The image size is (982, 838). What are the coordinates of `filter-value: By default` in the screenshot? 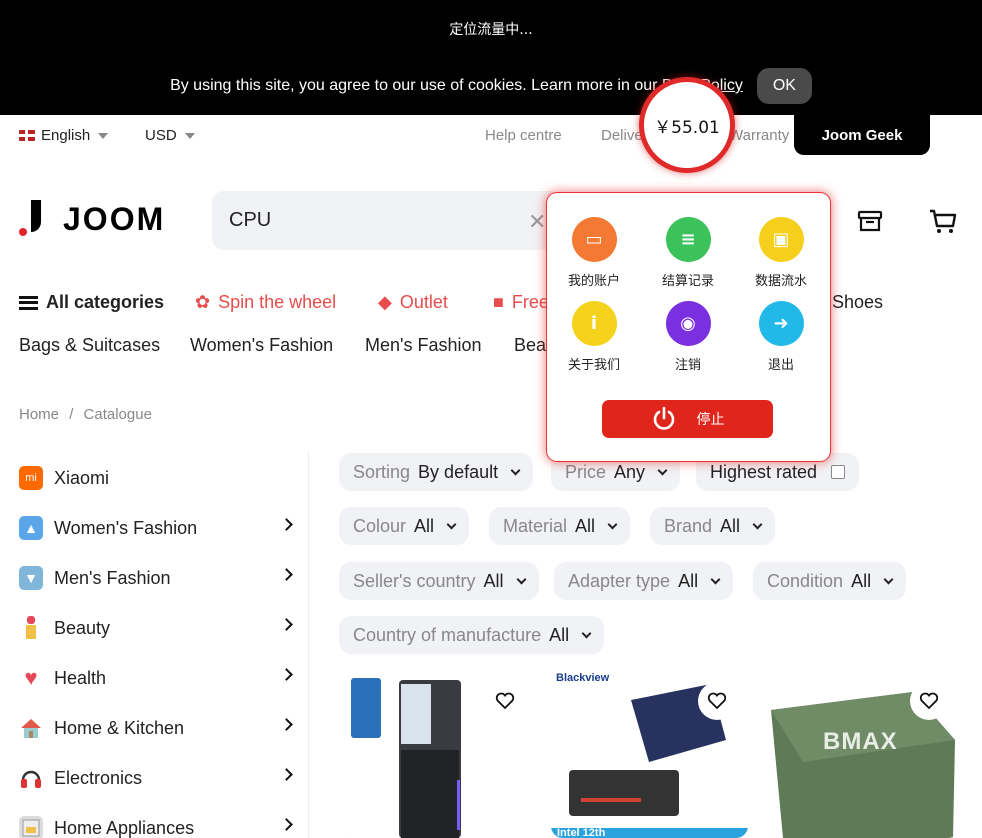 It's located at (458, 471).